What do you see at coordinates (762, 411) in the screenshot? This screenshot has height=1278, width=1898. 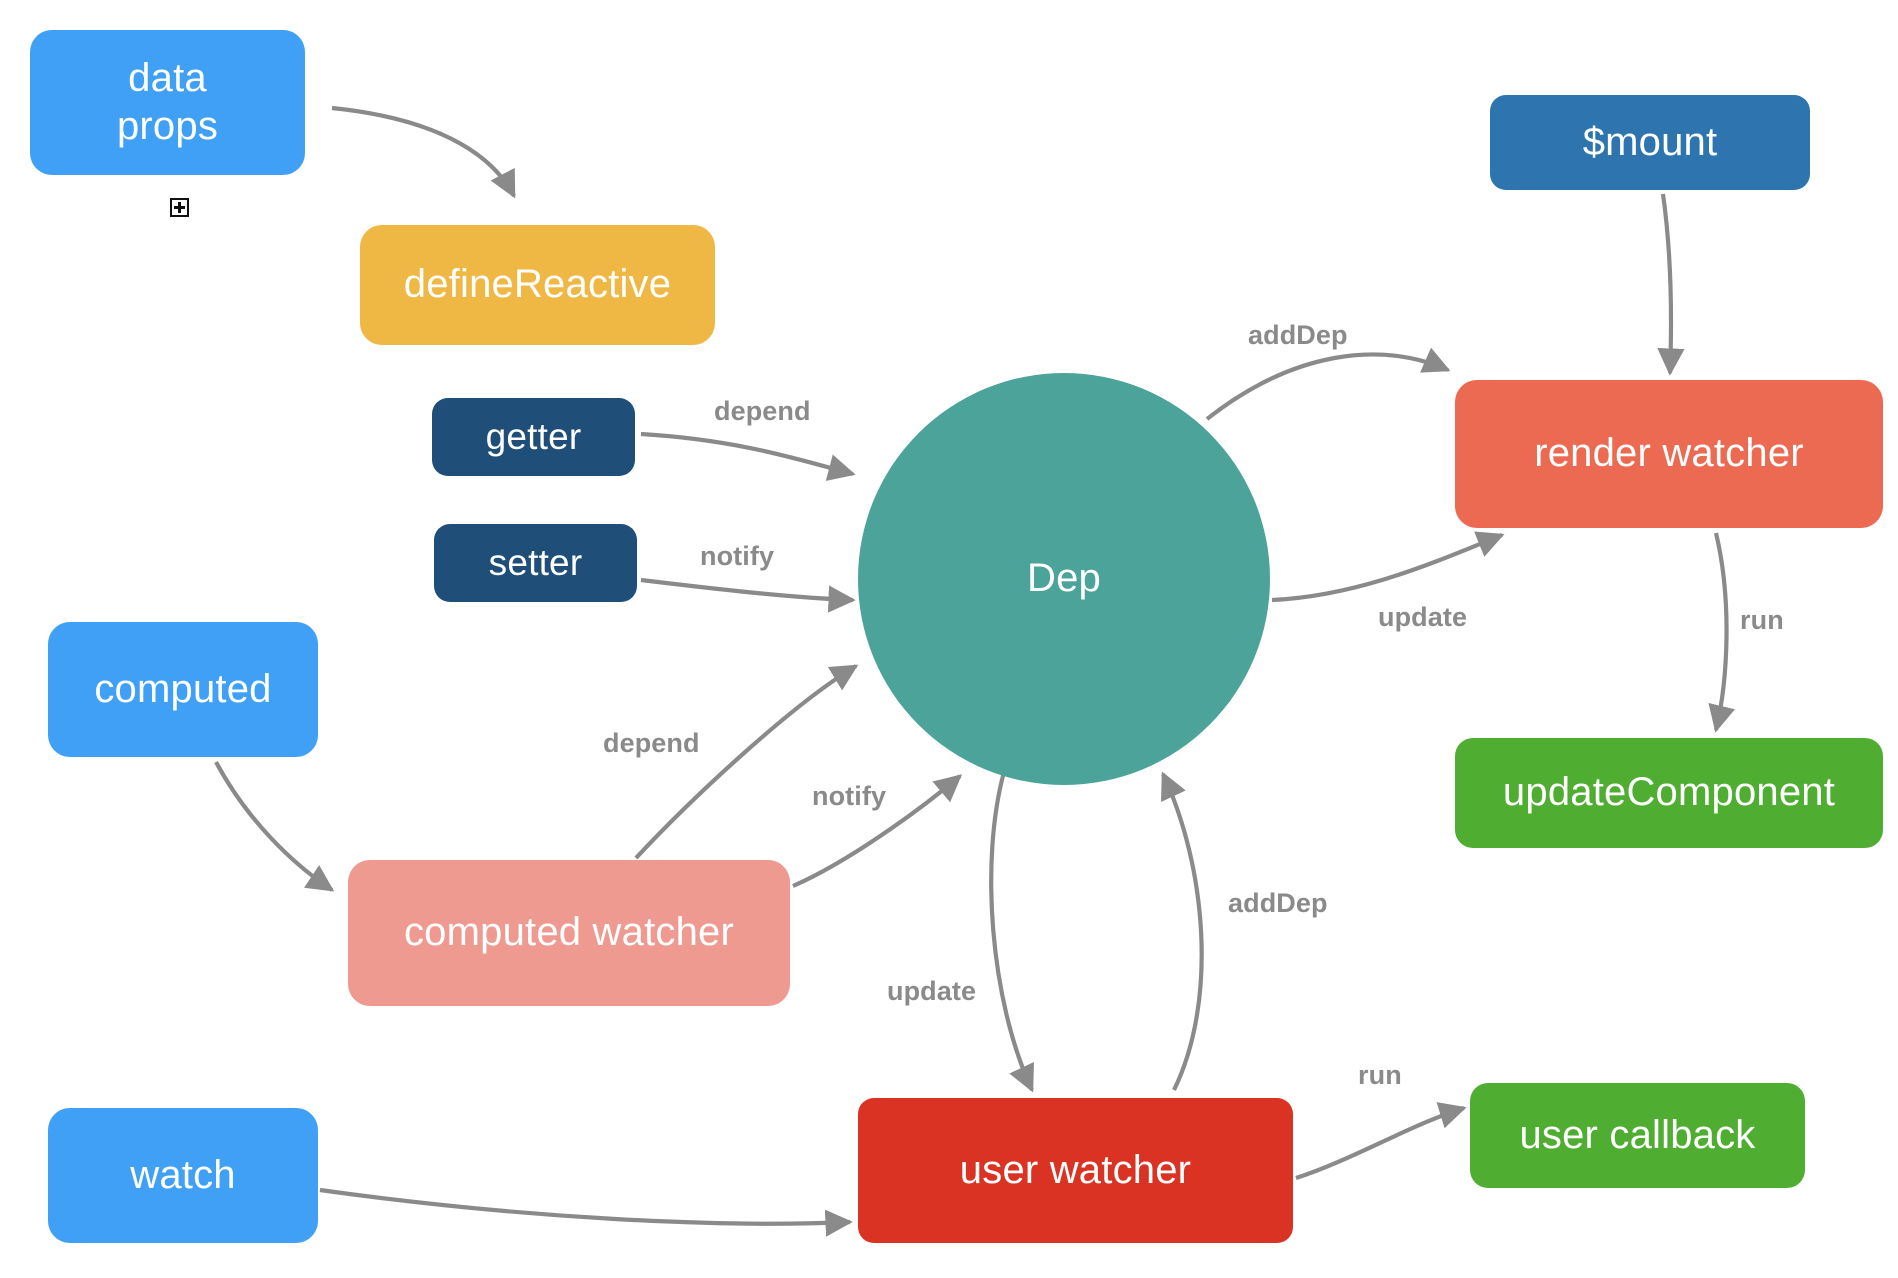 I see `edge-label-getter-depend: depend` at bounding box center [762, 411].